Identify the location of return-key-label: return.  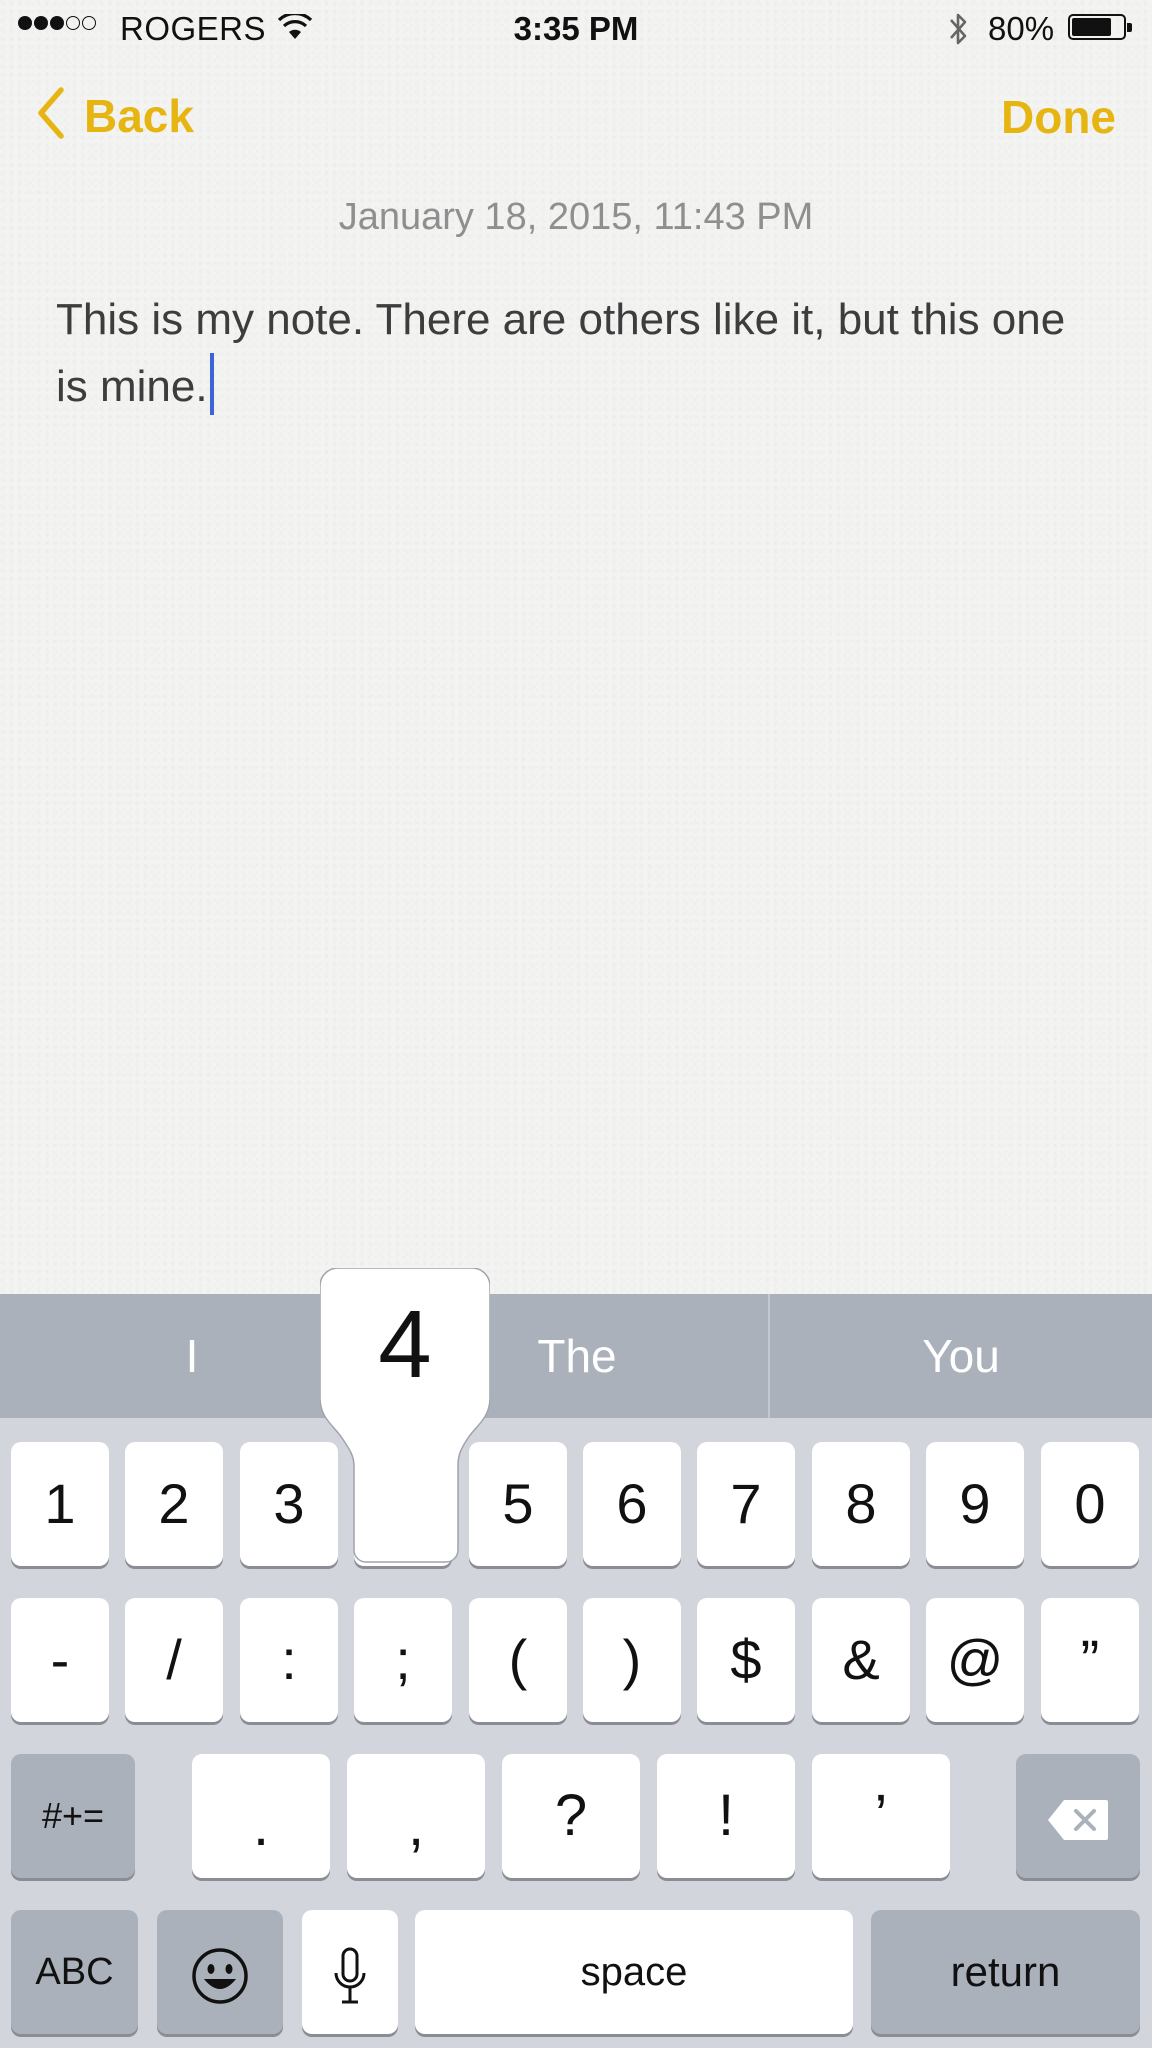
(1005, 1971).